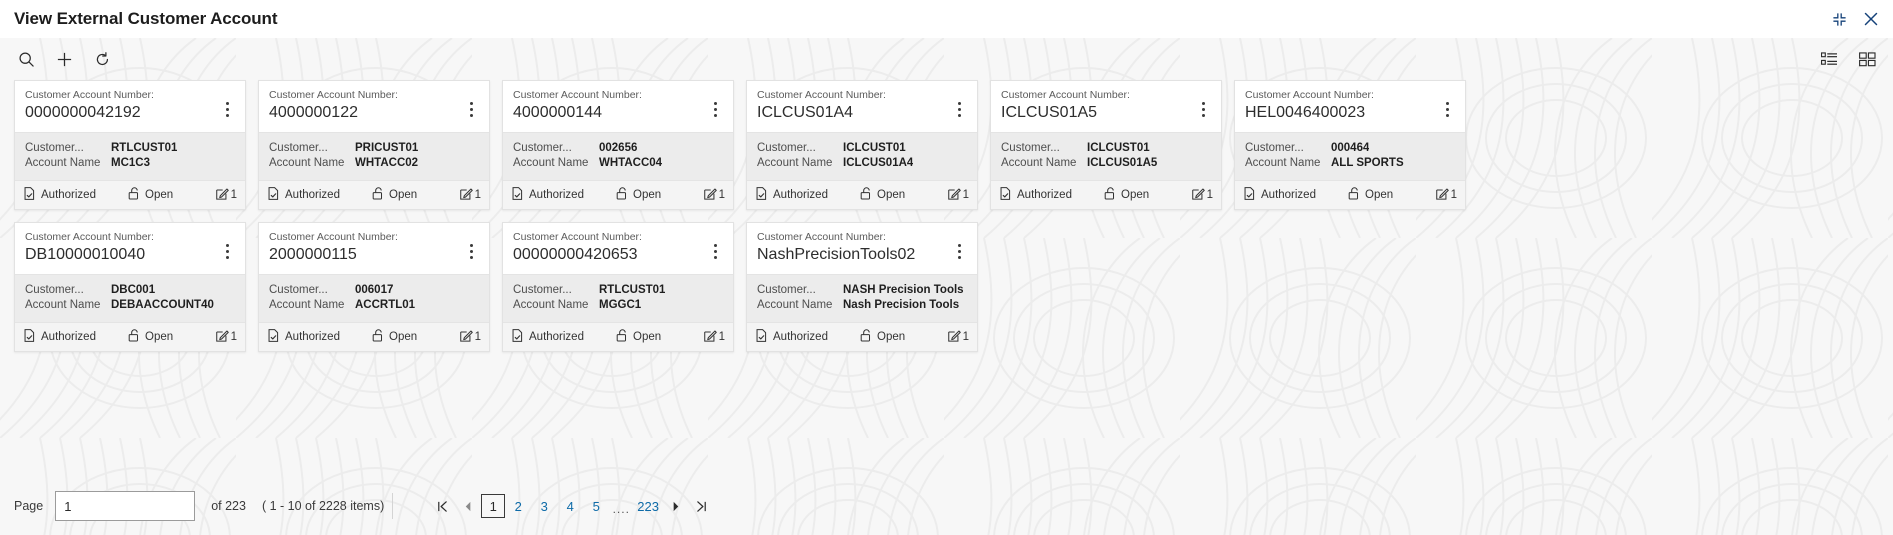 This screenshot has height=535, width=1893. I want to click on page-title: View External Customer Account, so click(146, 18).